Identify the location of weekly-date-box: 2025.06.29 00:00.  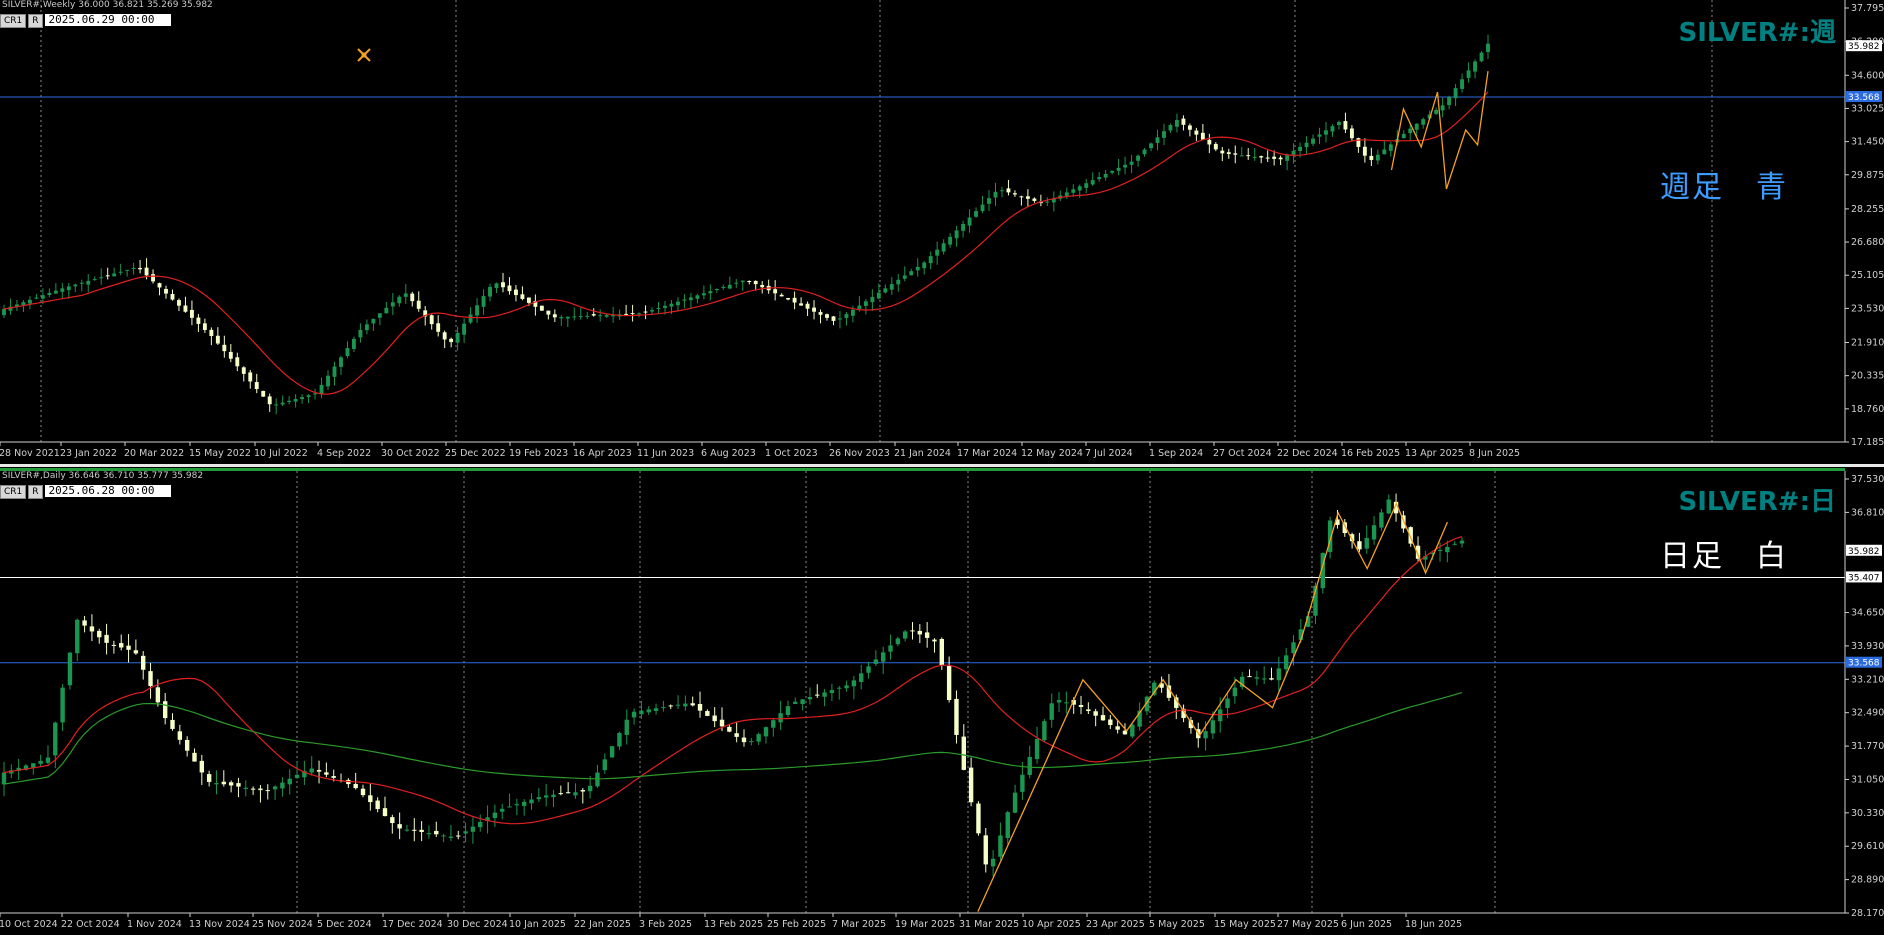
(107, 20).